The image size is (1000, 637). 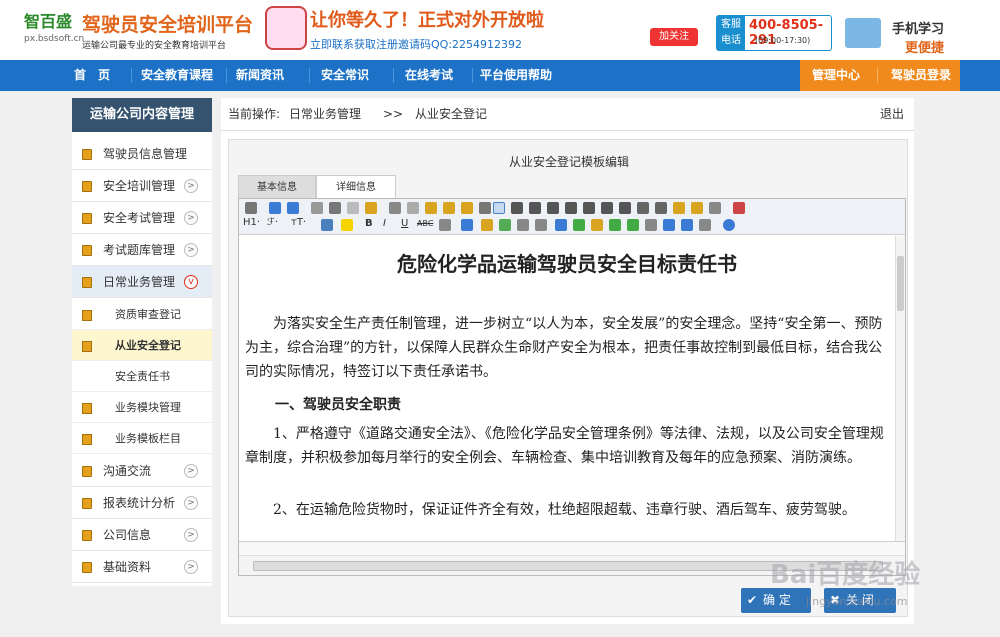 I want to click on unlink-icon, so click(x=705, y=225).